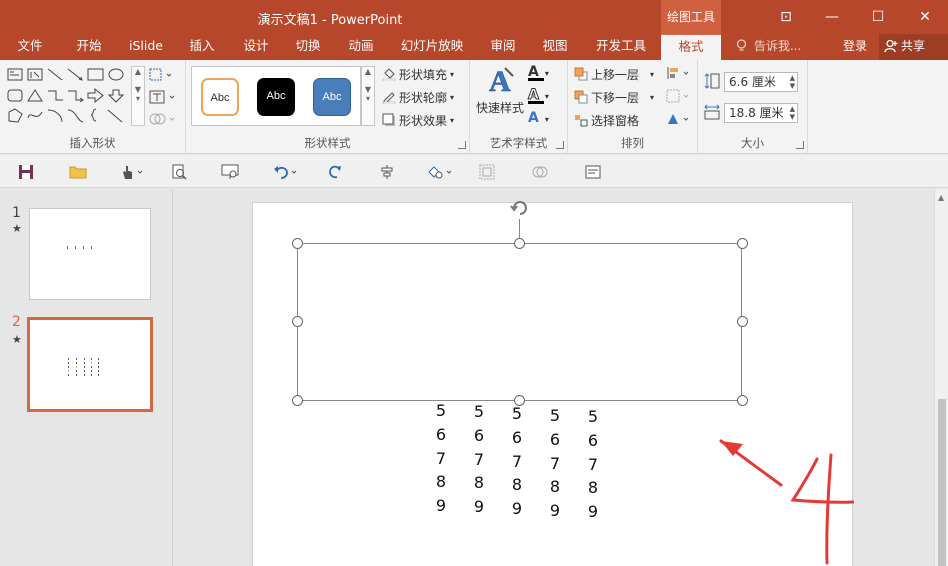 The width and height of the screenshot is (948, 566). What do you see at coordinates (538, 95) in the screenshot?
I see `text-outline-button: A ▾` at bounding box center [538, 95].